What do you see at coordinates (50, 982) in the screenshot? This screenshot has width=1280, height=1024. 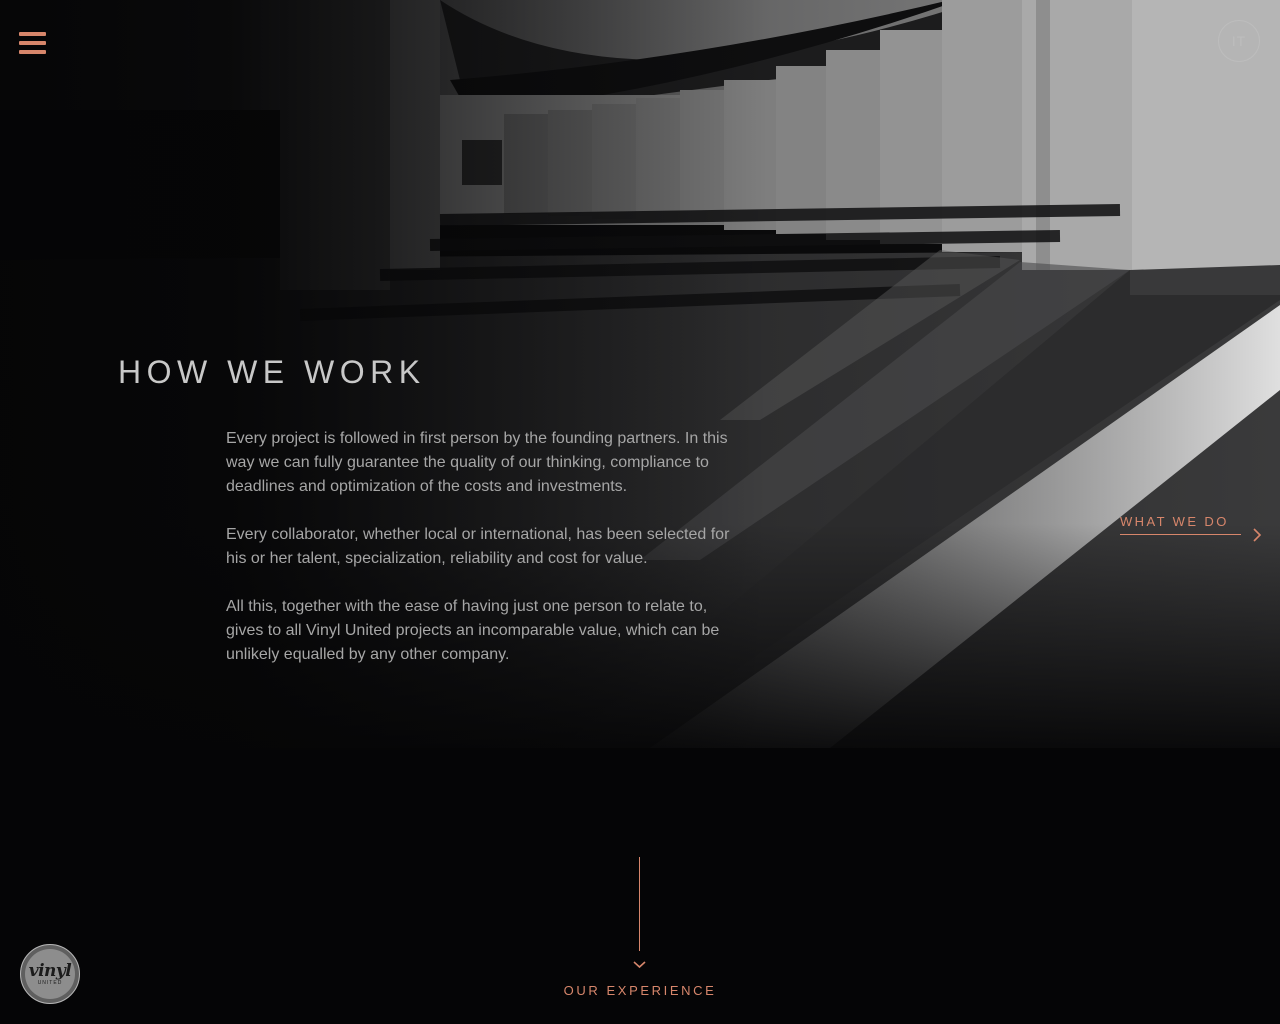 I see `logo-sub: UNITED` at bounding box center [50, 982].